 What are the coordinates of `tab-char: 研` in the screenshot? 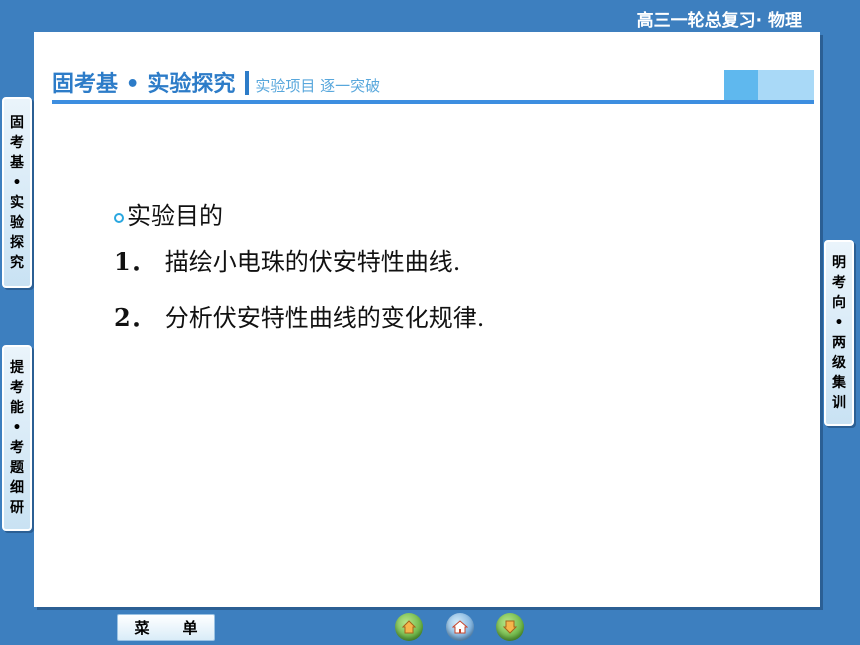 It's located at (17, 508).